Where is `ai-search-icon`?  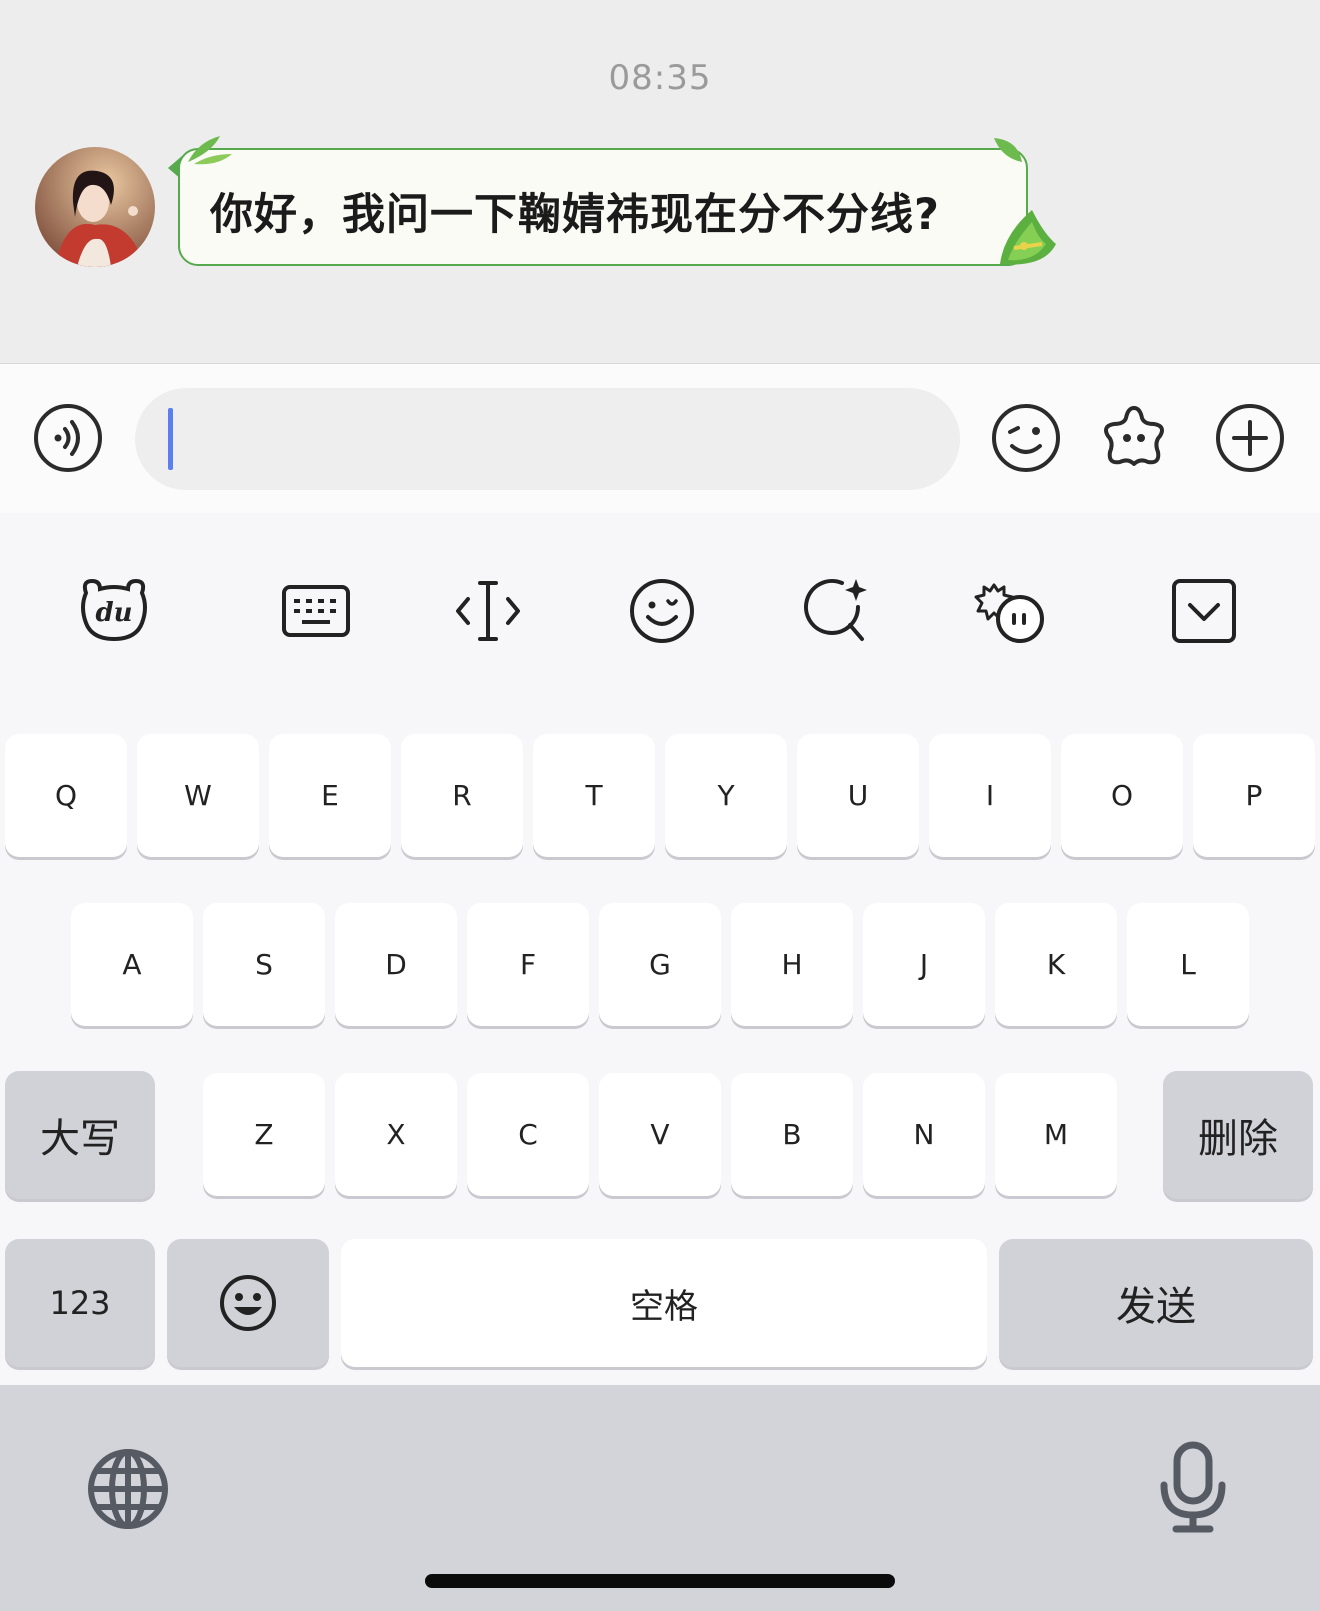 ai-search-icon is located at coordinates (838, 611).